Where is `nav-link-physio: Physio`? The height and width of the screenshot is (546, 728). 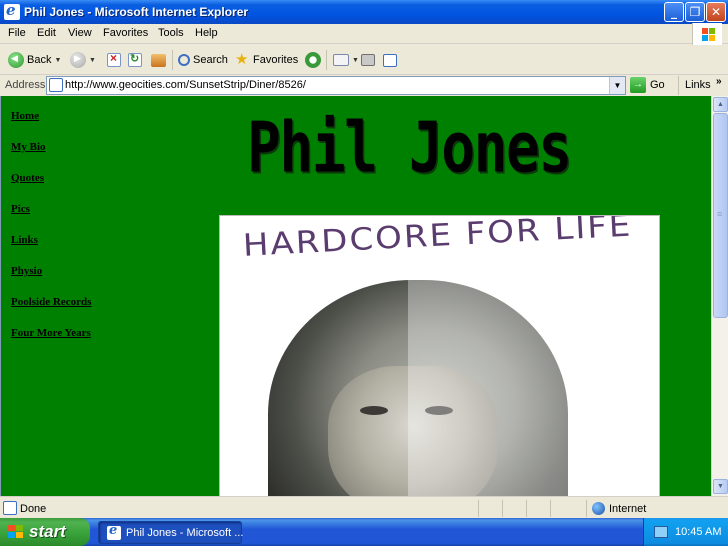 nav-link-physio: Physio is located at coordinates (26, 271).